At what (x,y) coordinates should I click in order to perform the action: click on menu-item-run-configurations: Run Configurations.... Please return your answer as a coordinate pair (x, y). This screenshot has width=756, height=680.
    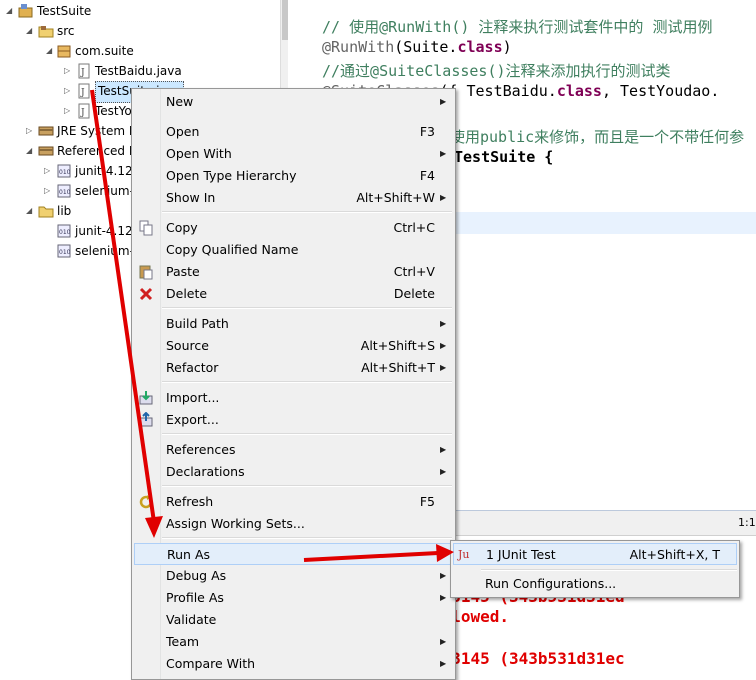
    Looking at the image, I should click on (595, 584).